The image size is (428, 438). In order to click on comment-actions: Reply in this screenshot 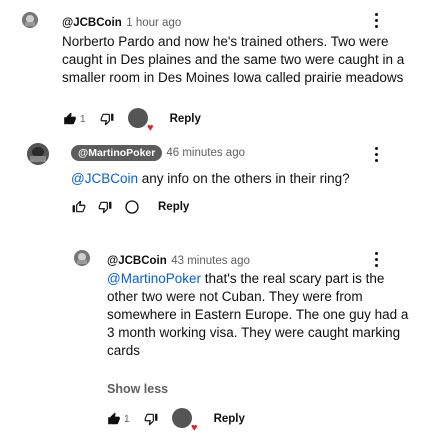, I will do `click(130, 207)`.